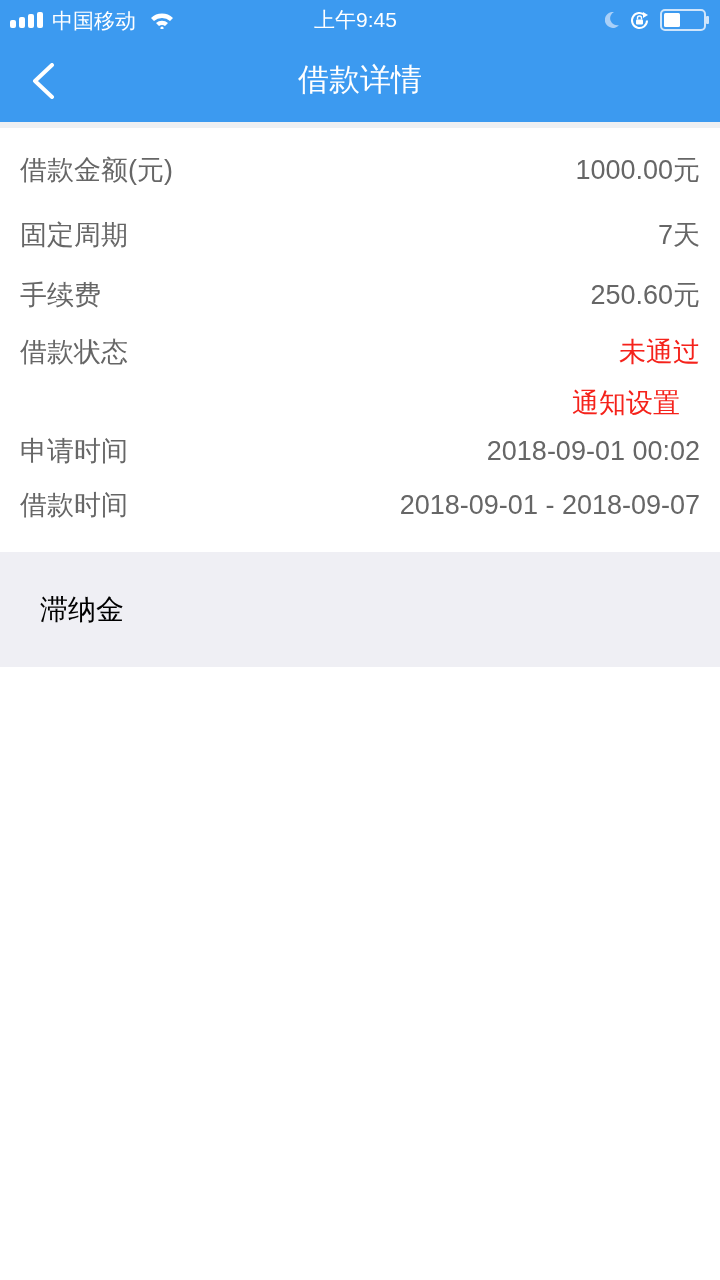  Describe the element at coordinates (74, 451) in the screenshot. I see `detail-label: 申请时间` at that location.